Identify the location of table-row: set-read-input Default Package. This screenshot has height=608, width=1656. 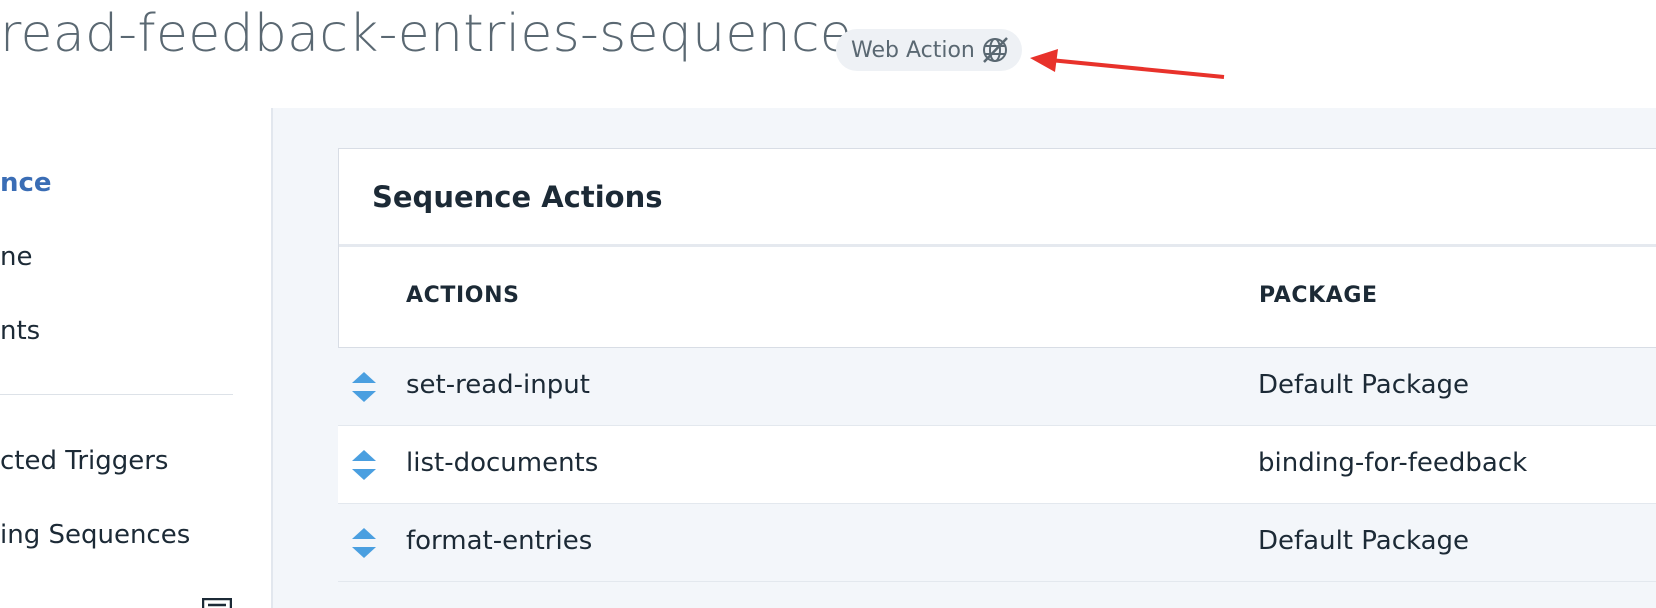
(997, 387).